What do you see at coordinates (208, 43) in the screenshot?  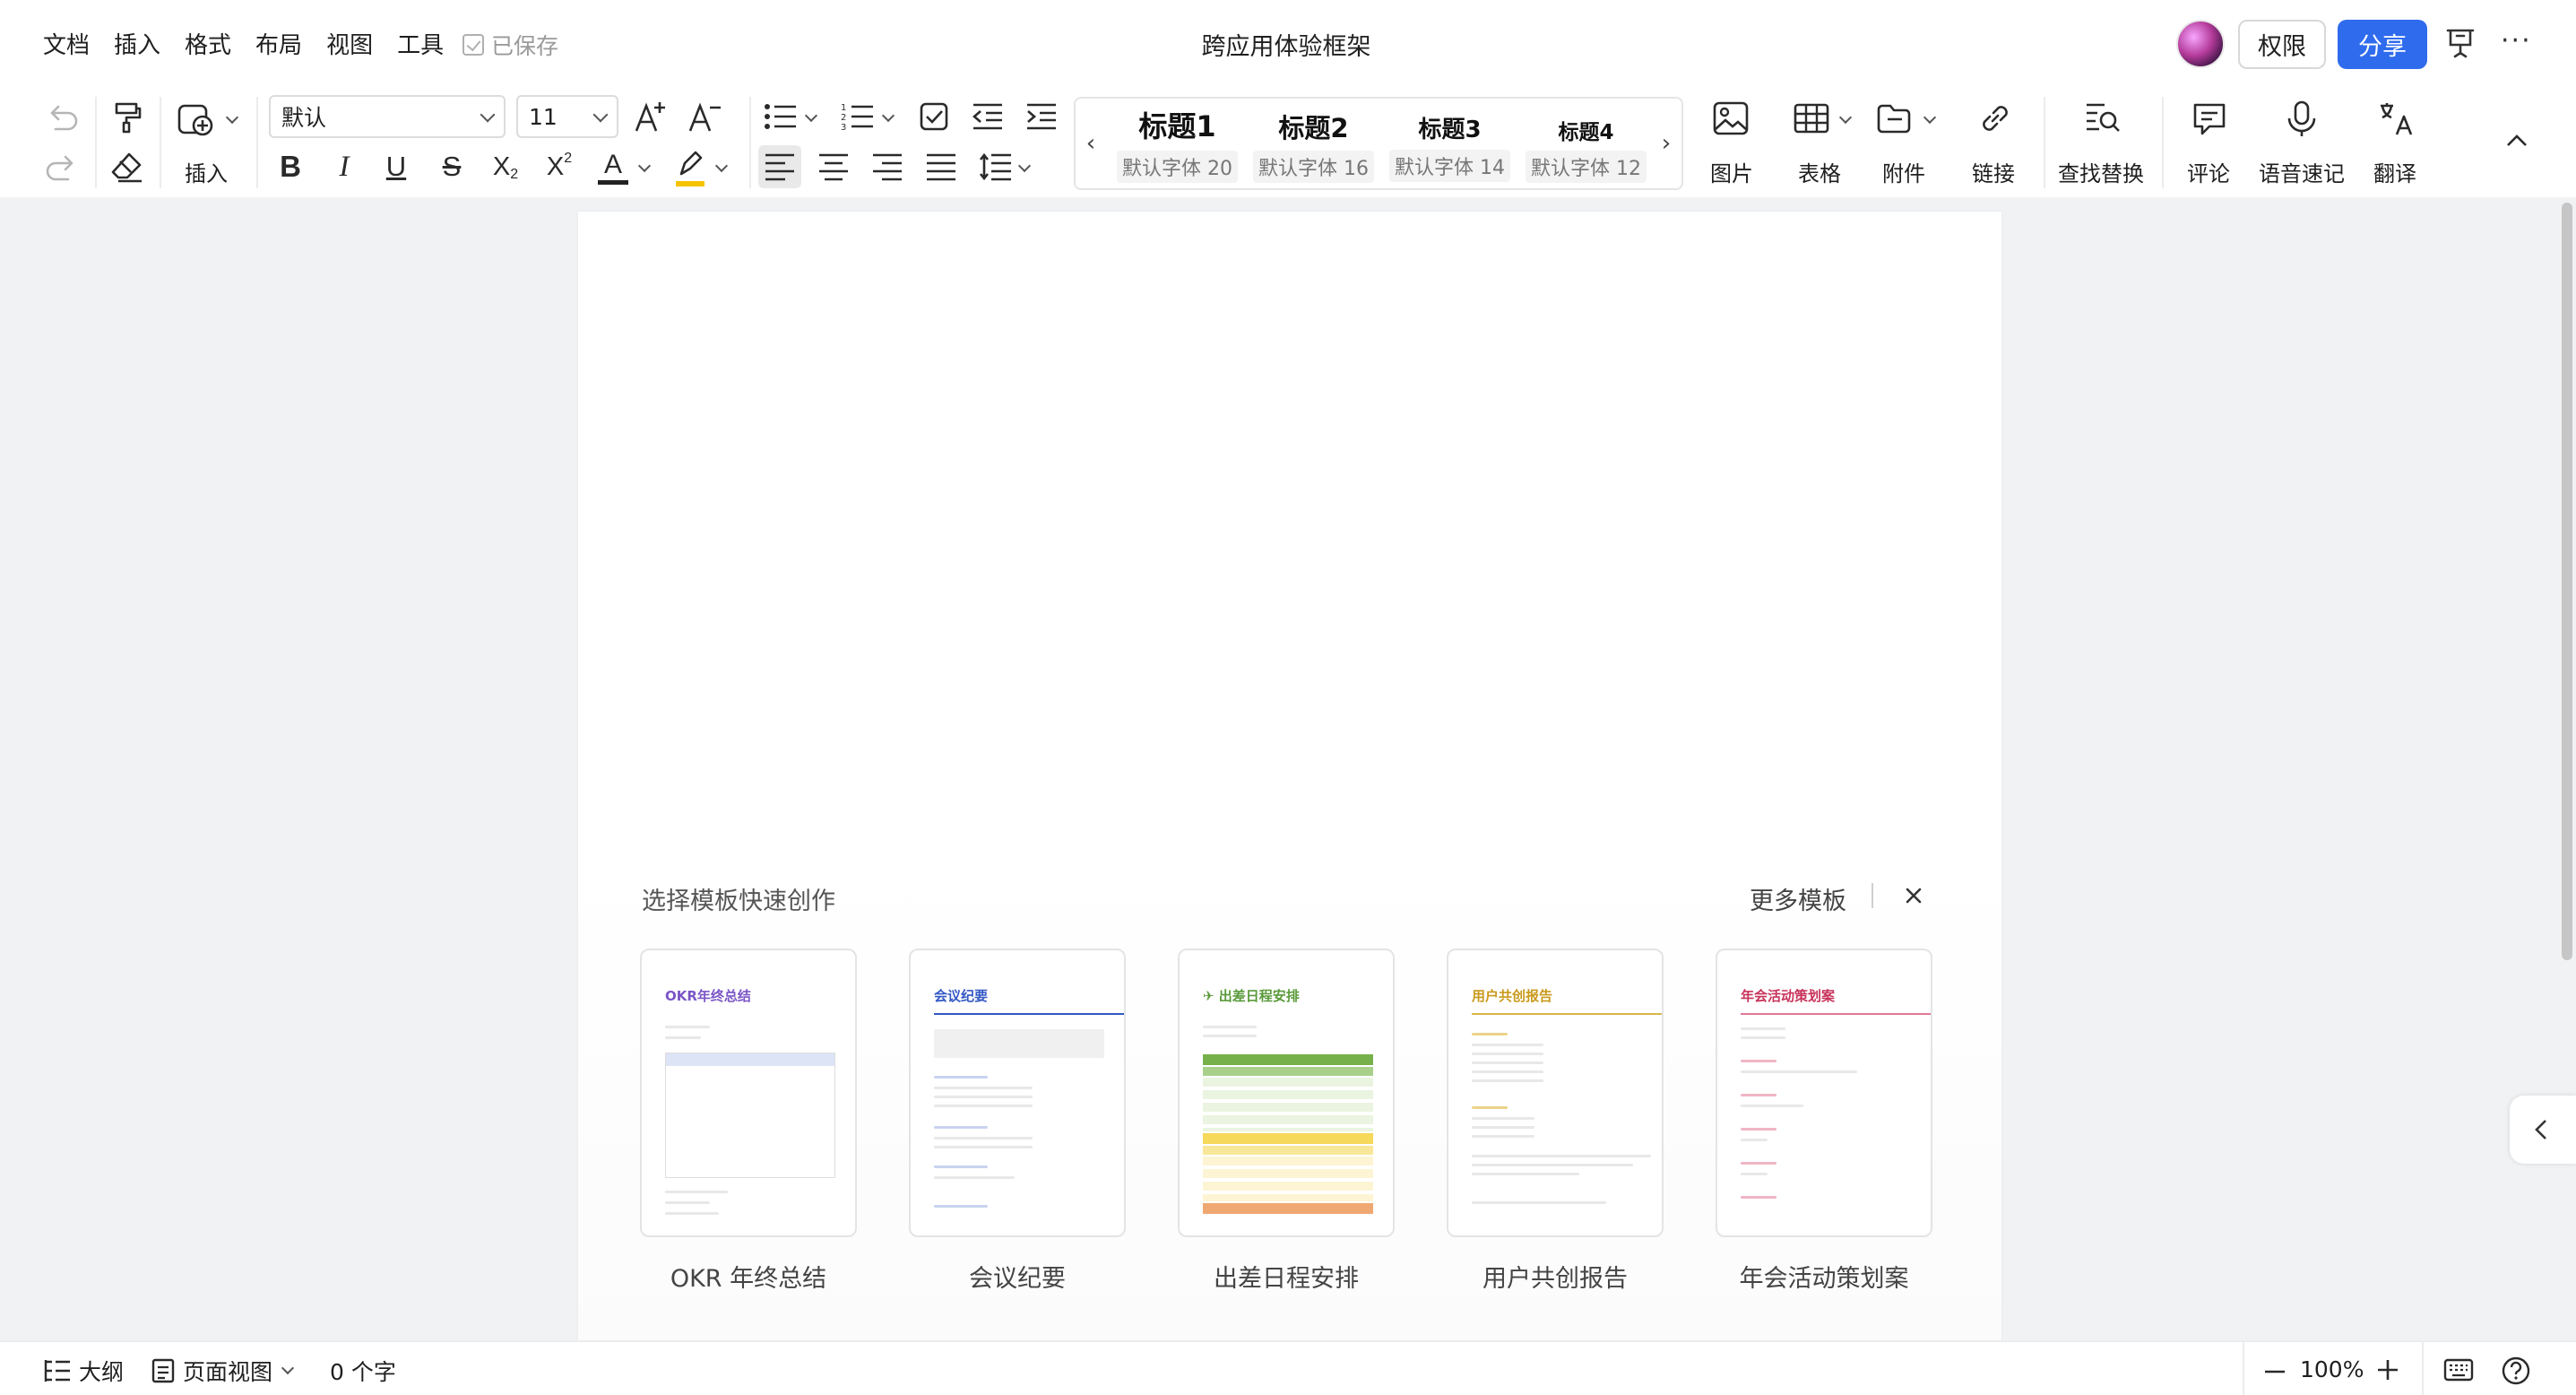 I see `menu-format: 格式` at bounding box center [208, 43].